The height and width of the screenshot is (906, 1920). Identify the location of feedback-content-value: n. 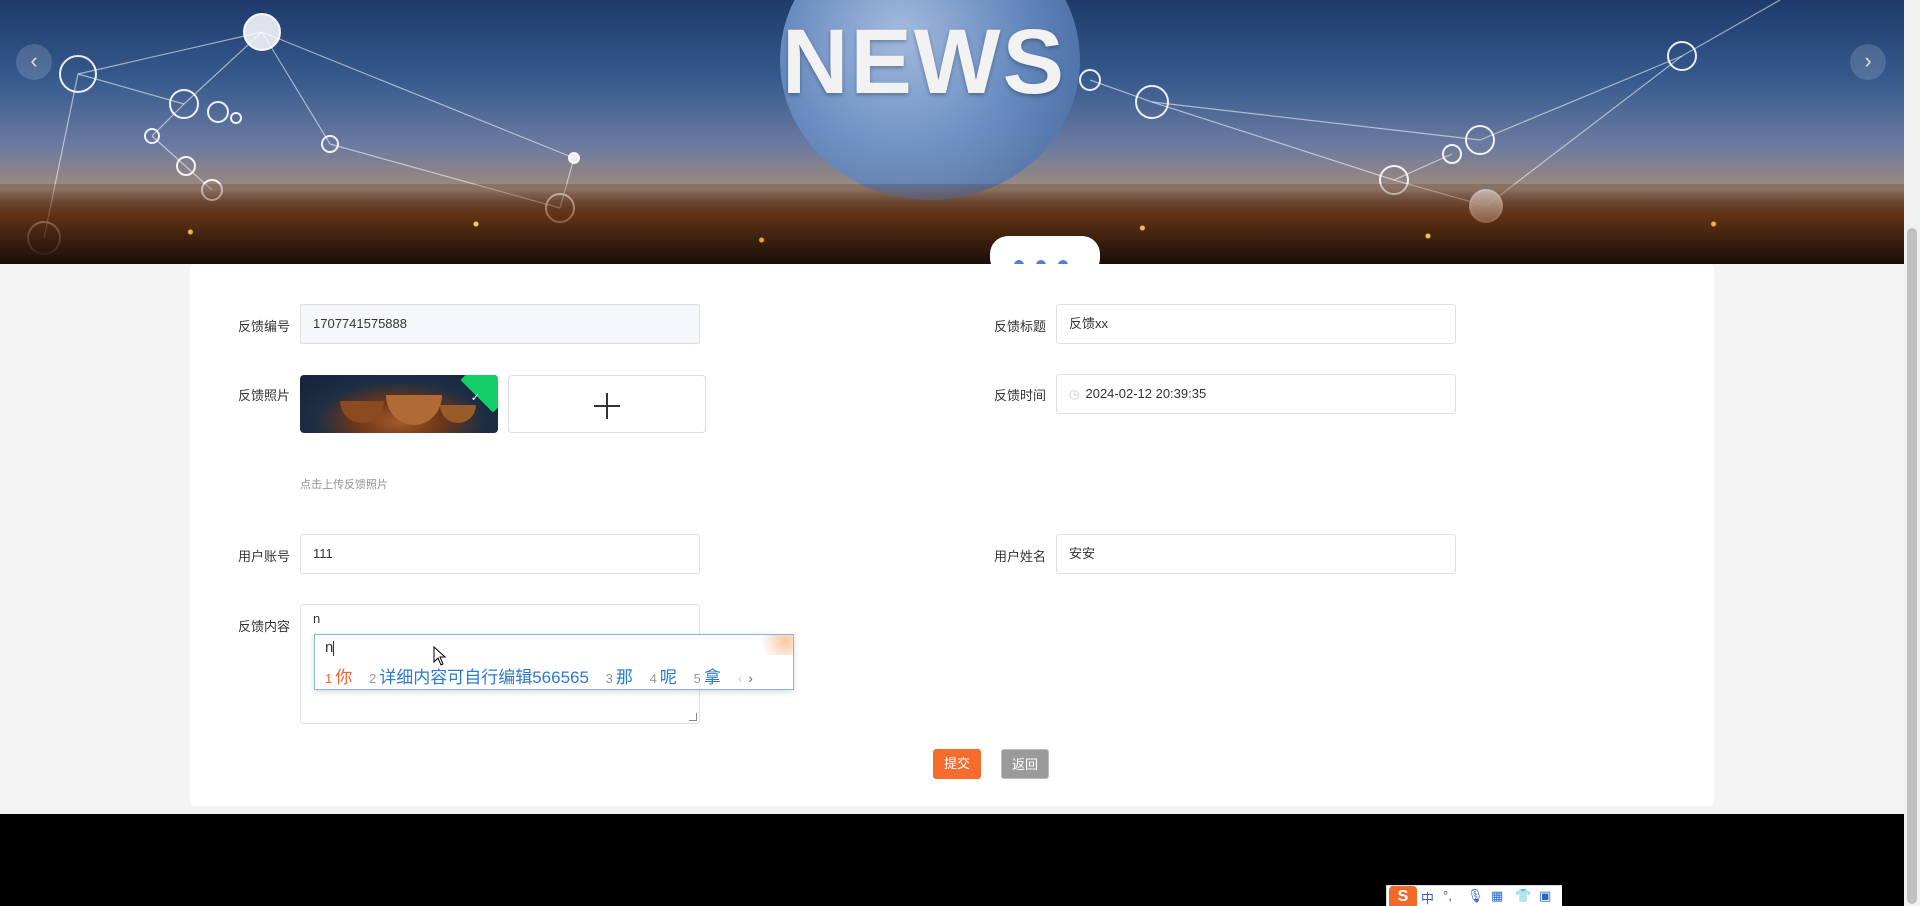
(317, 618).